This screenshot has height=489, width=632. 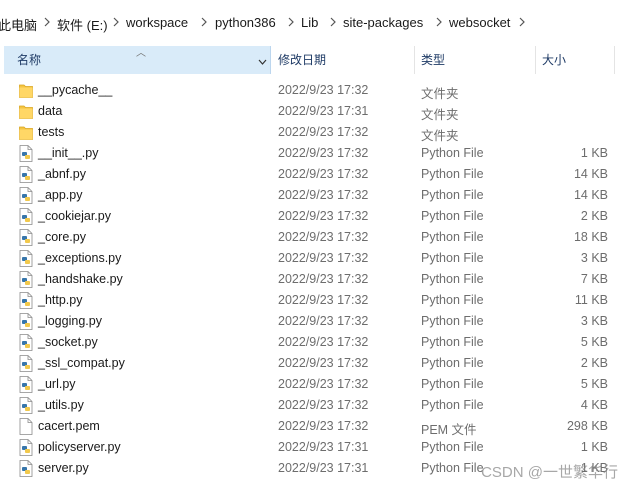 What do you see at coordinates (323, 447) in the screenshot?
I see `file-date: 2022/9/23 17:31` at bounding box center [323, 447].